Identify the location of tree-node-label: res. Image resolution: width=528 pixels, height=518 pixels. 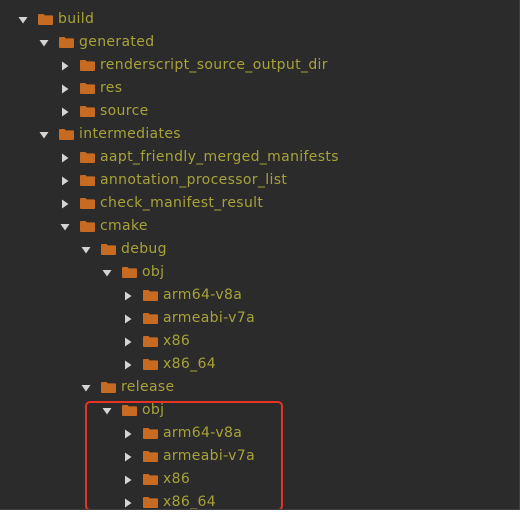
(111, 88).